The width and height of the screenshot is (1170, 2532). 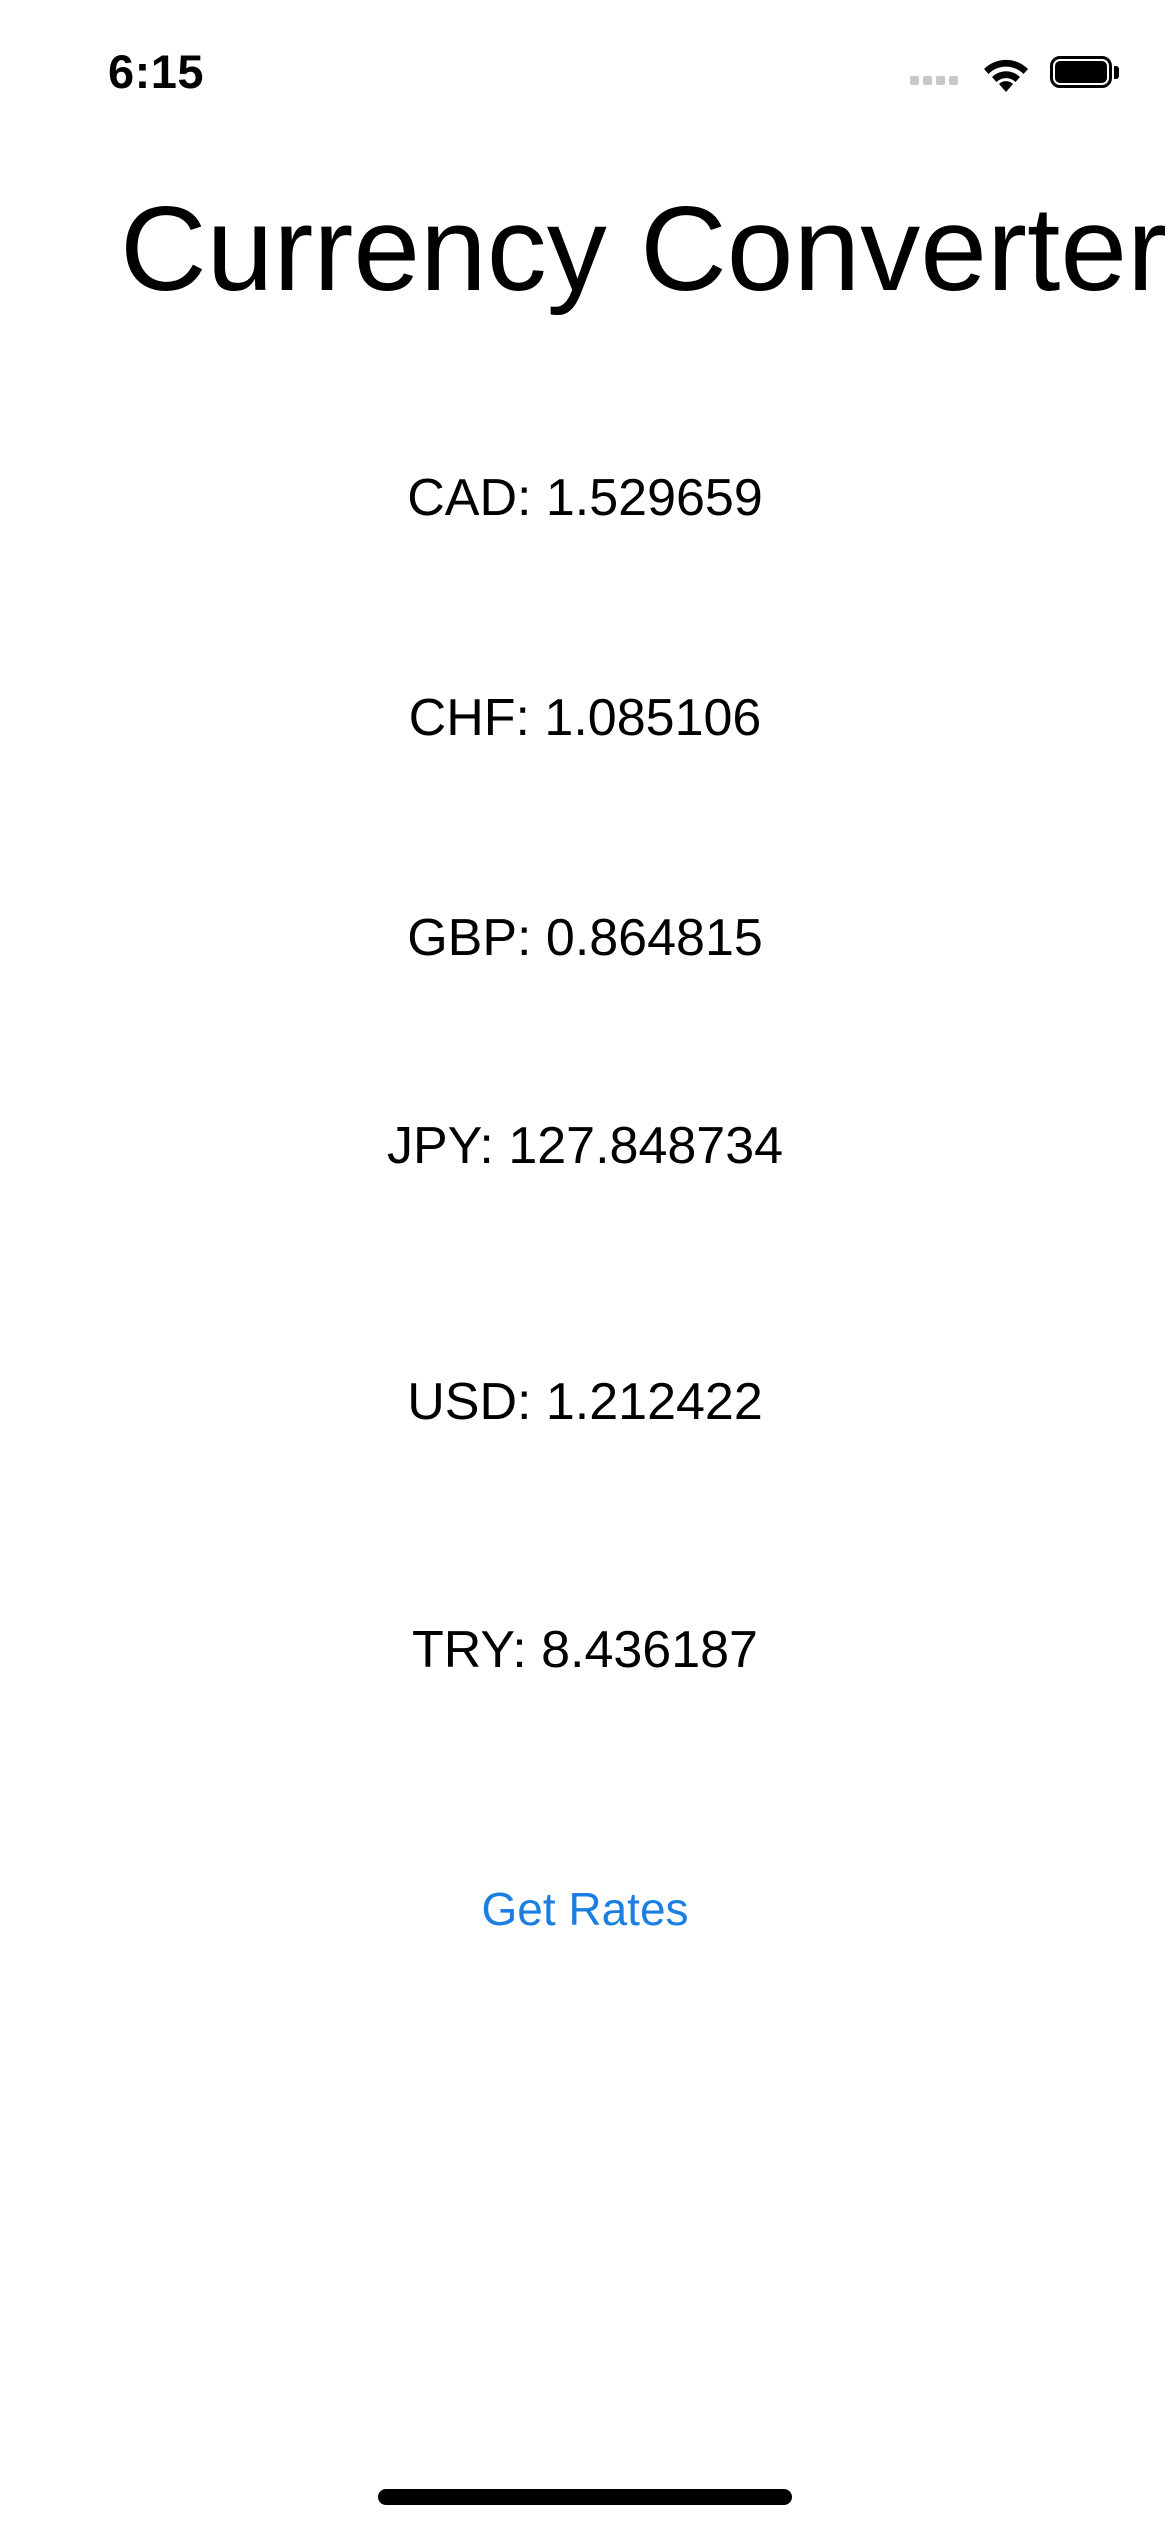 I want to click on get-rates-button: Get Rates, so click(x=585, y=1909).